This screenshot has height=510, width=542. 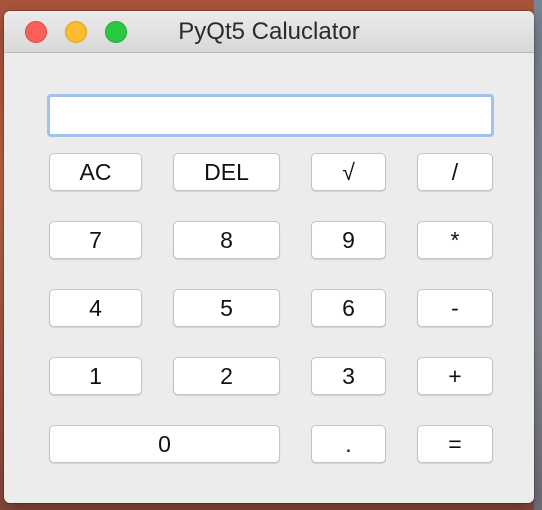 What do you see at coordinates (348, 240) in the screenshot?
I see `digit-9-button: 9` at bounding box center [348, 240].